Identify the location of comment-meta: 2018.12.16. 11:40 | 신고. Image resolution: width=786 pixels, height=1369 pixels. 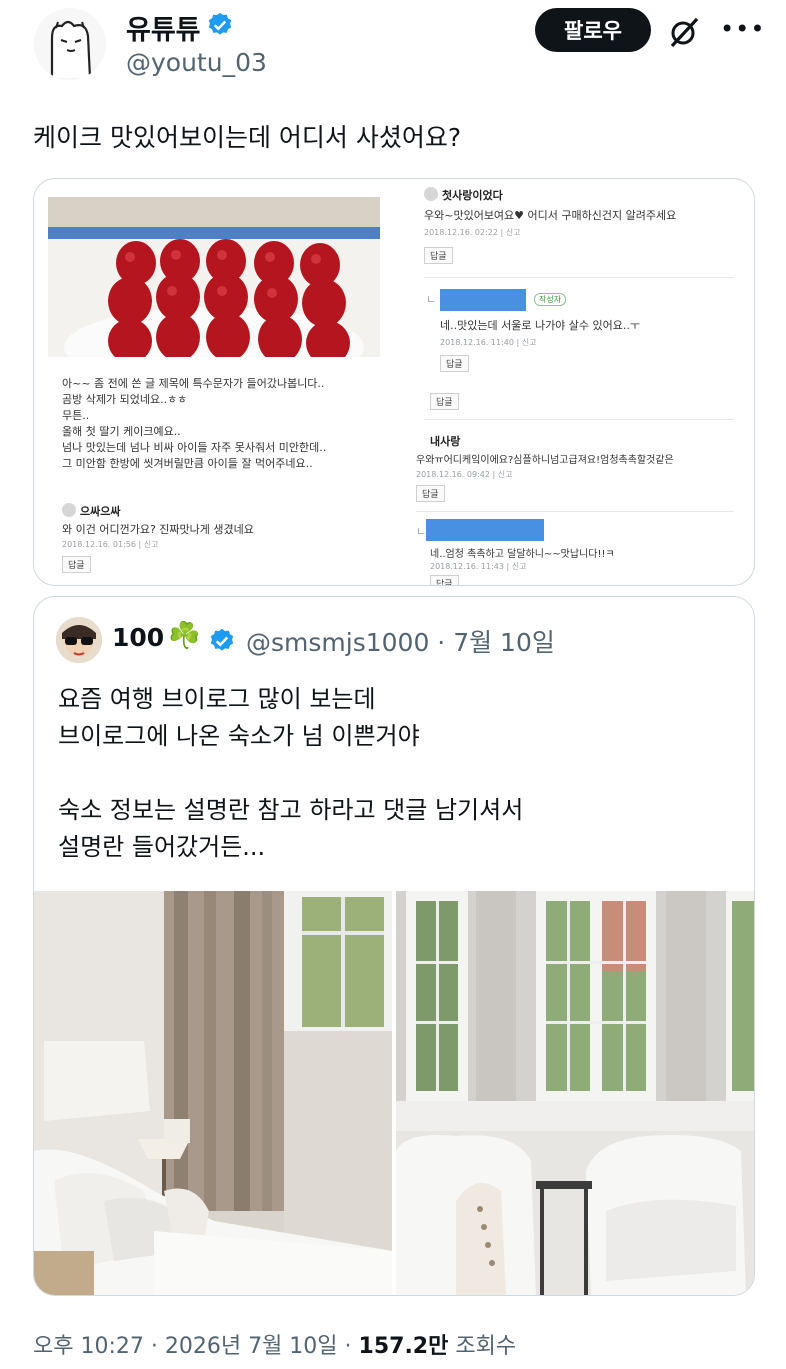
(488, 342).